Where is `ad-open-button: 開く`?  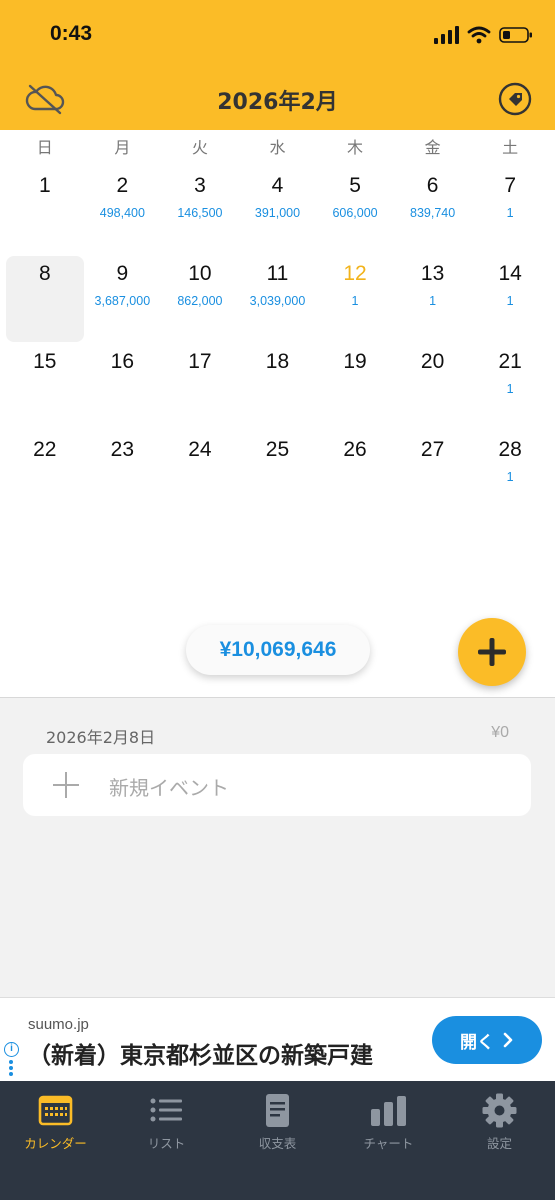
ad-open-button: 開く is located at coordinates (487, 1040).